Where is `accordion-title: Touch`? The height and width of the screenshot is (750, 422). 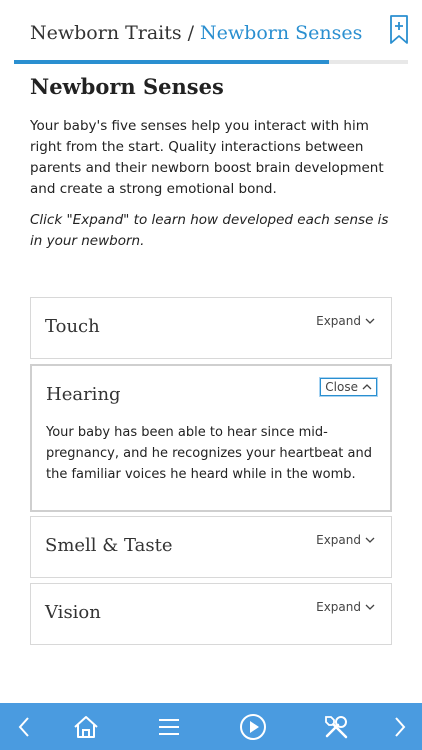
accordion-title: Touch is located at coordinates (72, 326).